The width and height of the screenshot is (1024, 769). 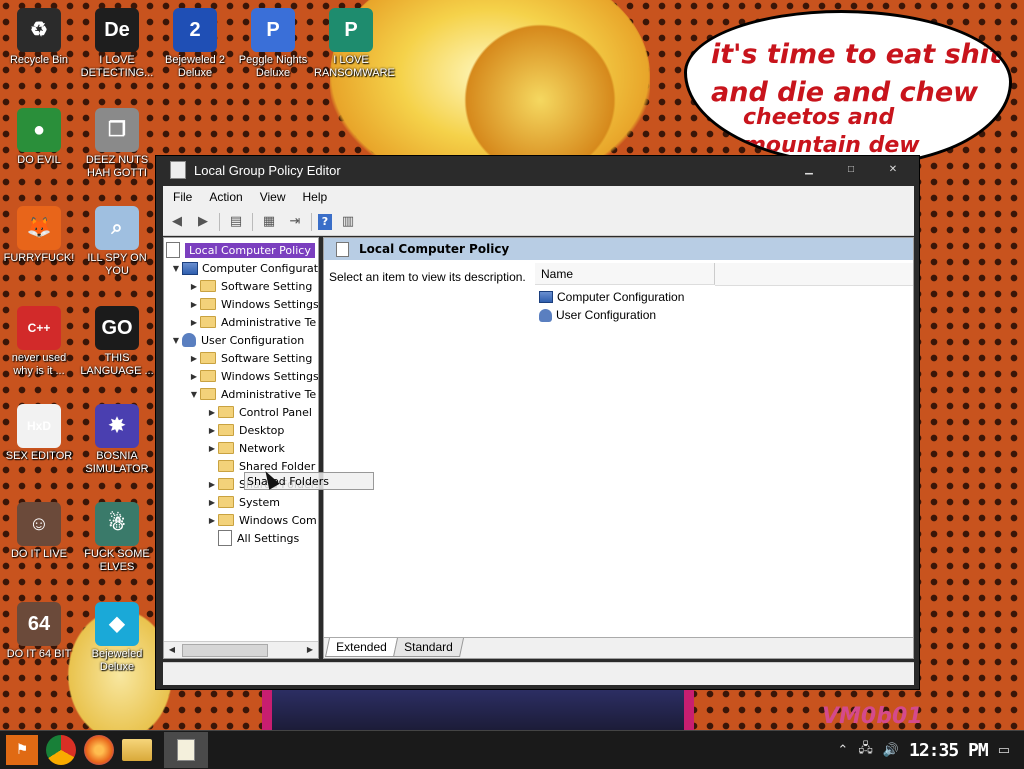 I want to click on tree-horizontal-scrollbar: ◀ ▶, so click(x=241, y=649).